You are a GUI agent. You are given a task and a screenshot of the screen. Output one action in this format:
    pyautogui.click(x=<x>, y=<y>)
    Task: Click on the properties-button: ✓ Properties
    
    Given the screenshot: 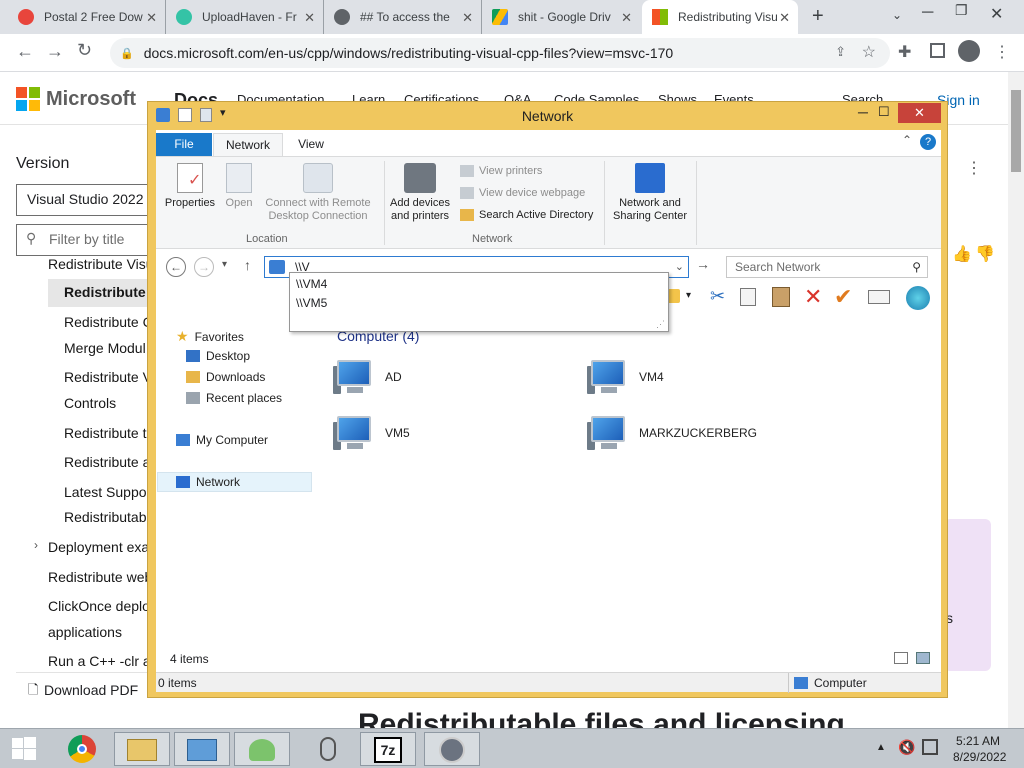 What is the action you would take?
    pyautogui.click(x=190, y=186)
    